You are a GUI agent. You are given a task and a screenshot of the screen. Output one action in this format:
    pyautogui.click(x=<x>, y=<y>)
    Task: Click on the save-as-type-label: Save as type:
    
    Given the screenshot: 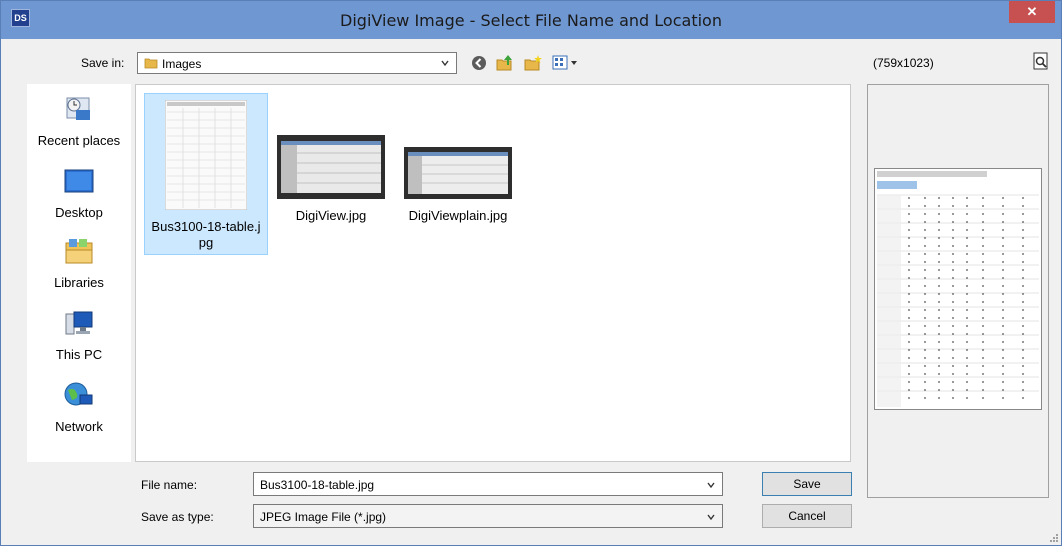 What is the action you would take?
    pyautogui.click(x=177, y=517)
    